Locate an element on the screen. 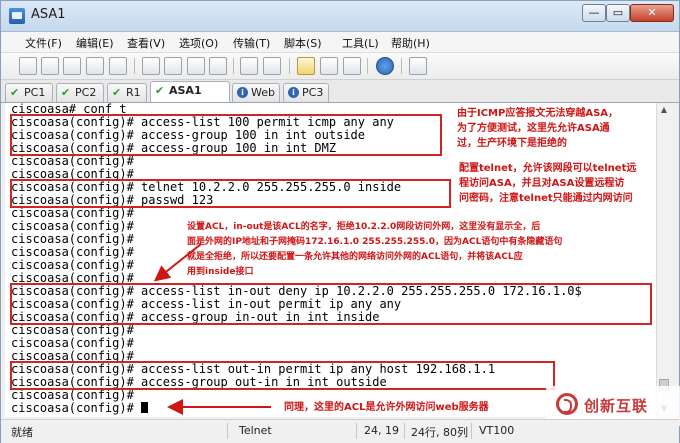  copy-icon is located at coordinates (151, 66).